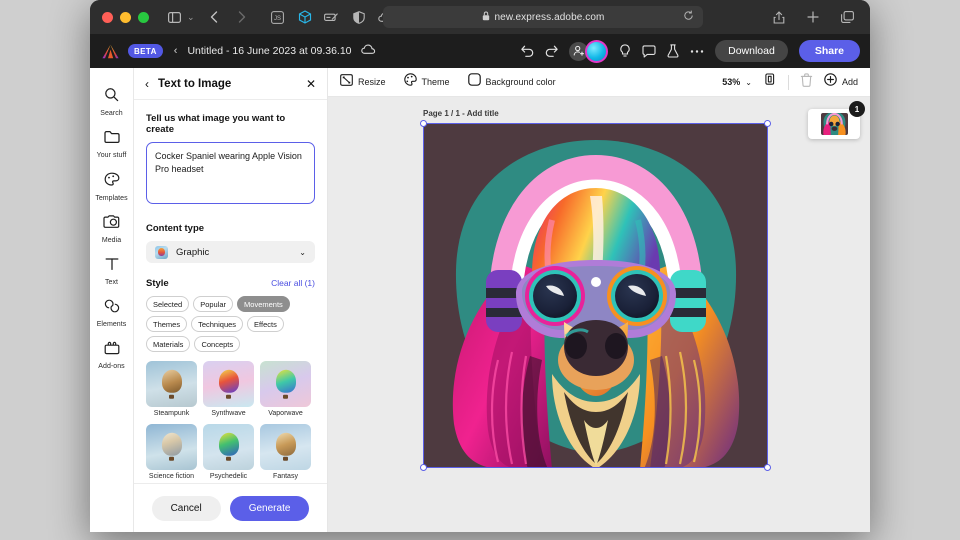 This screenshot has height=540, width=960. Describe the element at coordinates (107, 17) in the screenshot. I see `close-window-button` at that location.